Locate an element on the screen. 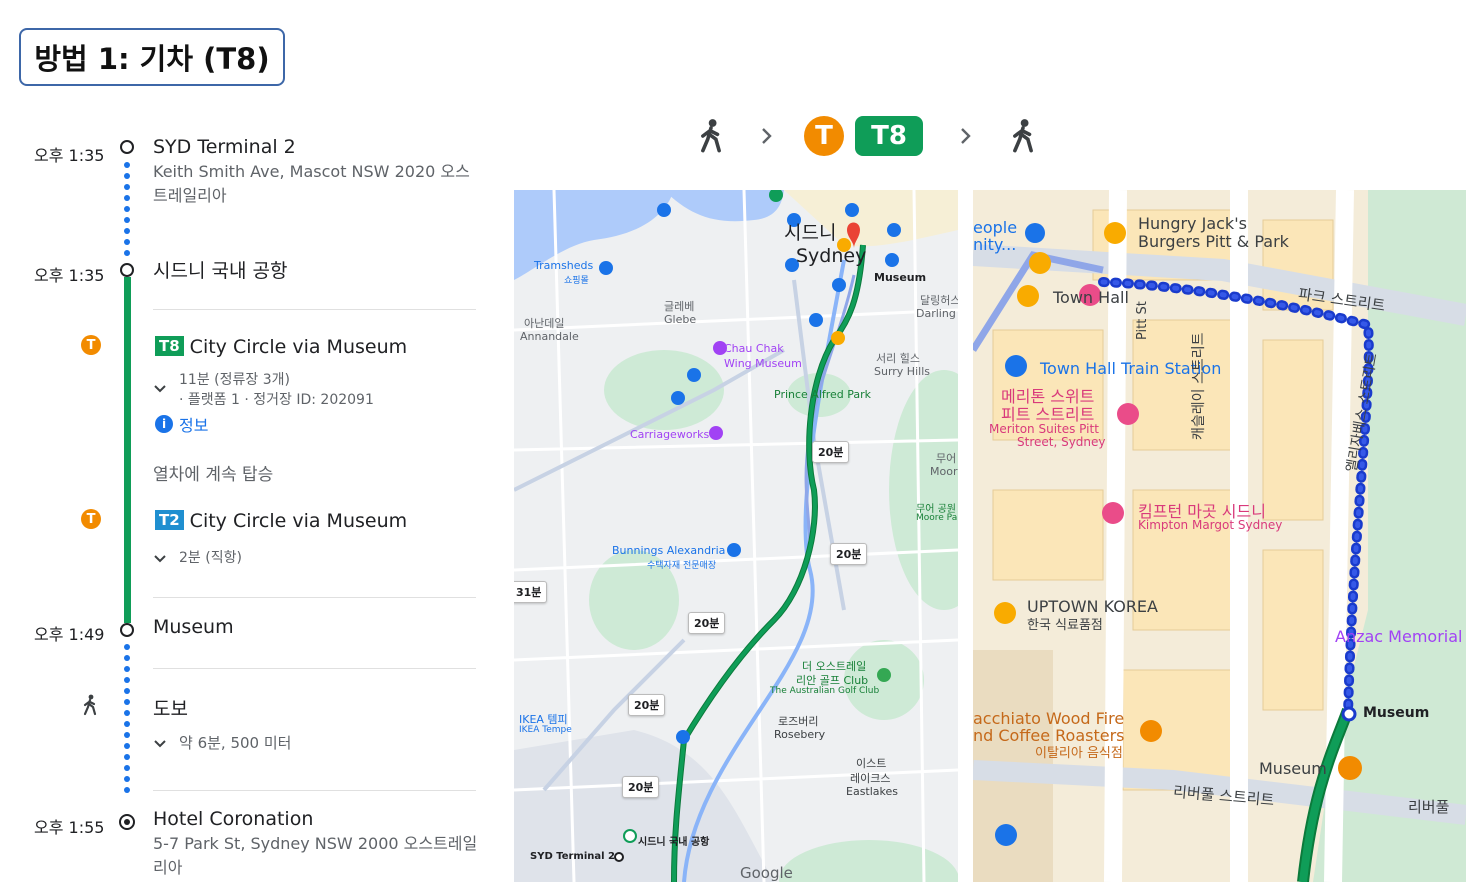 The height and width of the screenshot is (887, 1475). stop-circle-airport is located at coordinates (127, 270).